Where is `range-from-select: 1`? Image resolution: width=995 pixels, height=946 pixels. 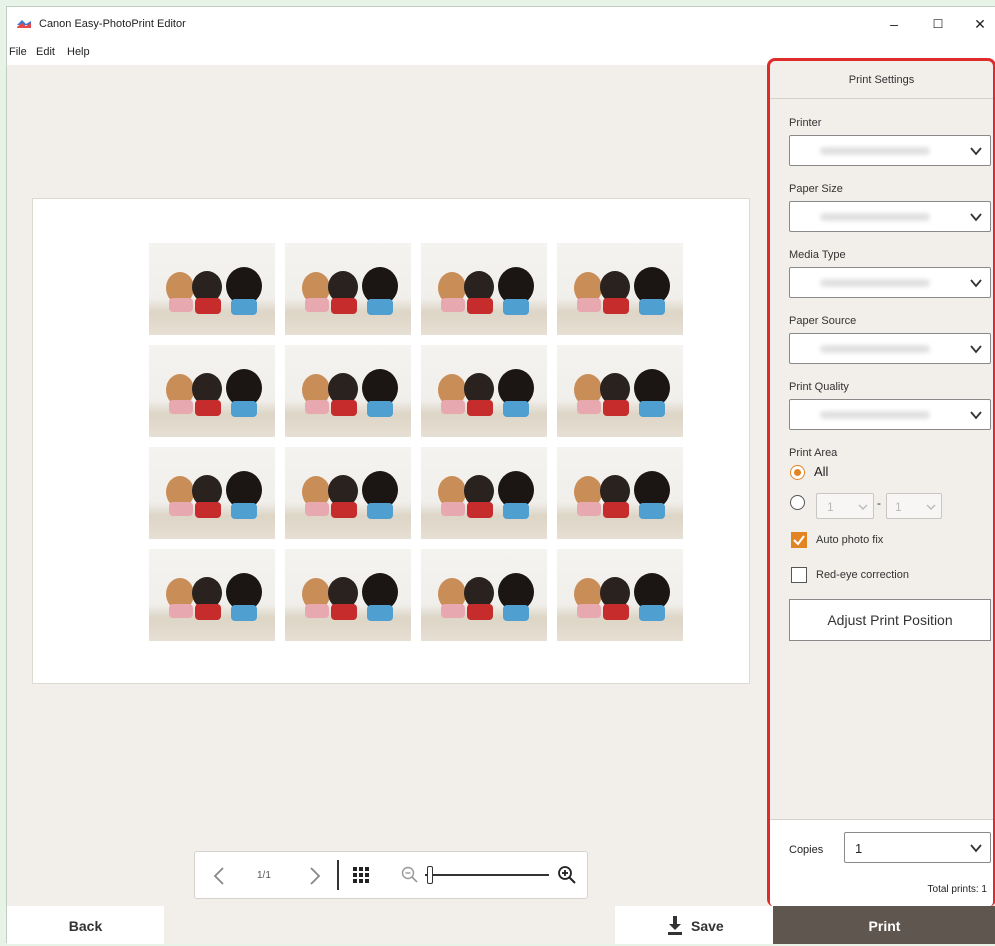 range-from-select: 1 is located at coordinates (845, 506).